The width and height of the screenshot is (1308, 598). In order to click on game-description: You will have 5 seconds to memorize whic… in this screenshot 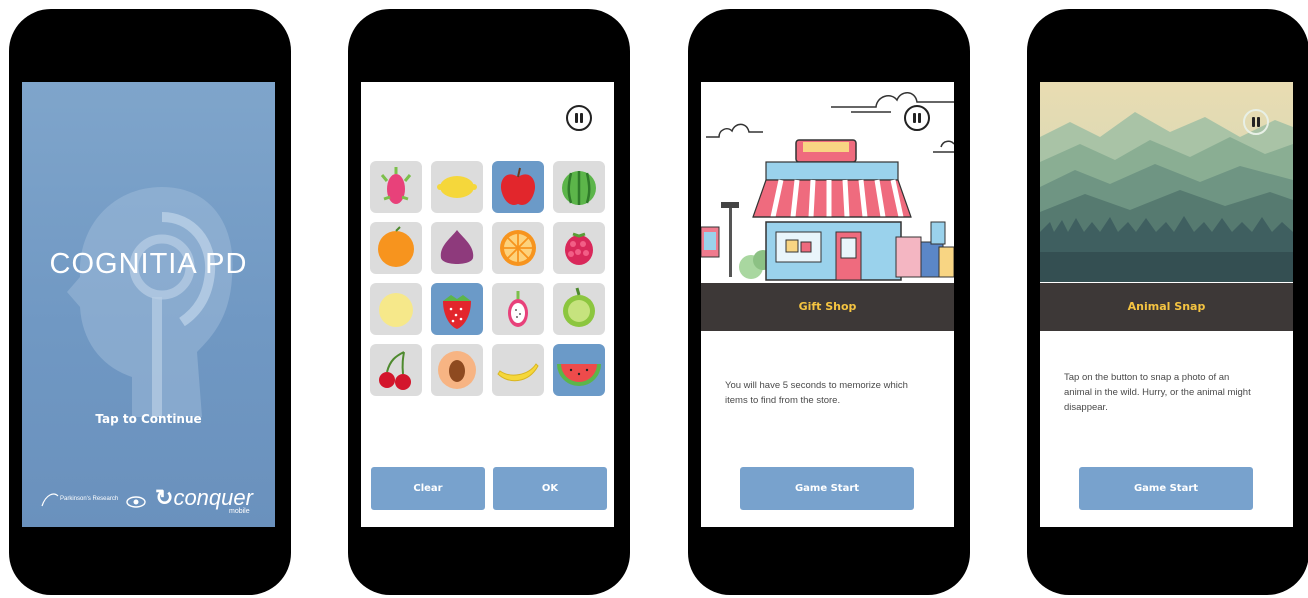, I will do `click(816, 393)`.